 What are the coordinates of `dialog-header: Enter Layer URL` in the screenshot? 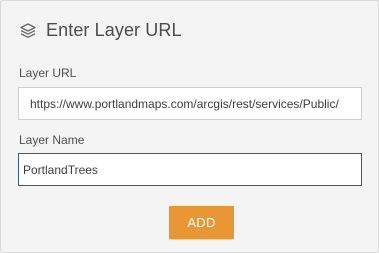 It's located at (100, 30).